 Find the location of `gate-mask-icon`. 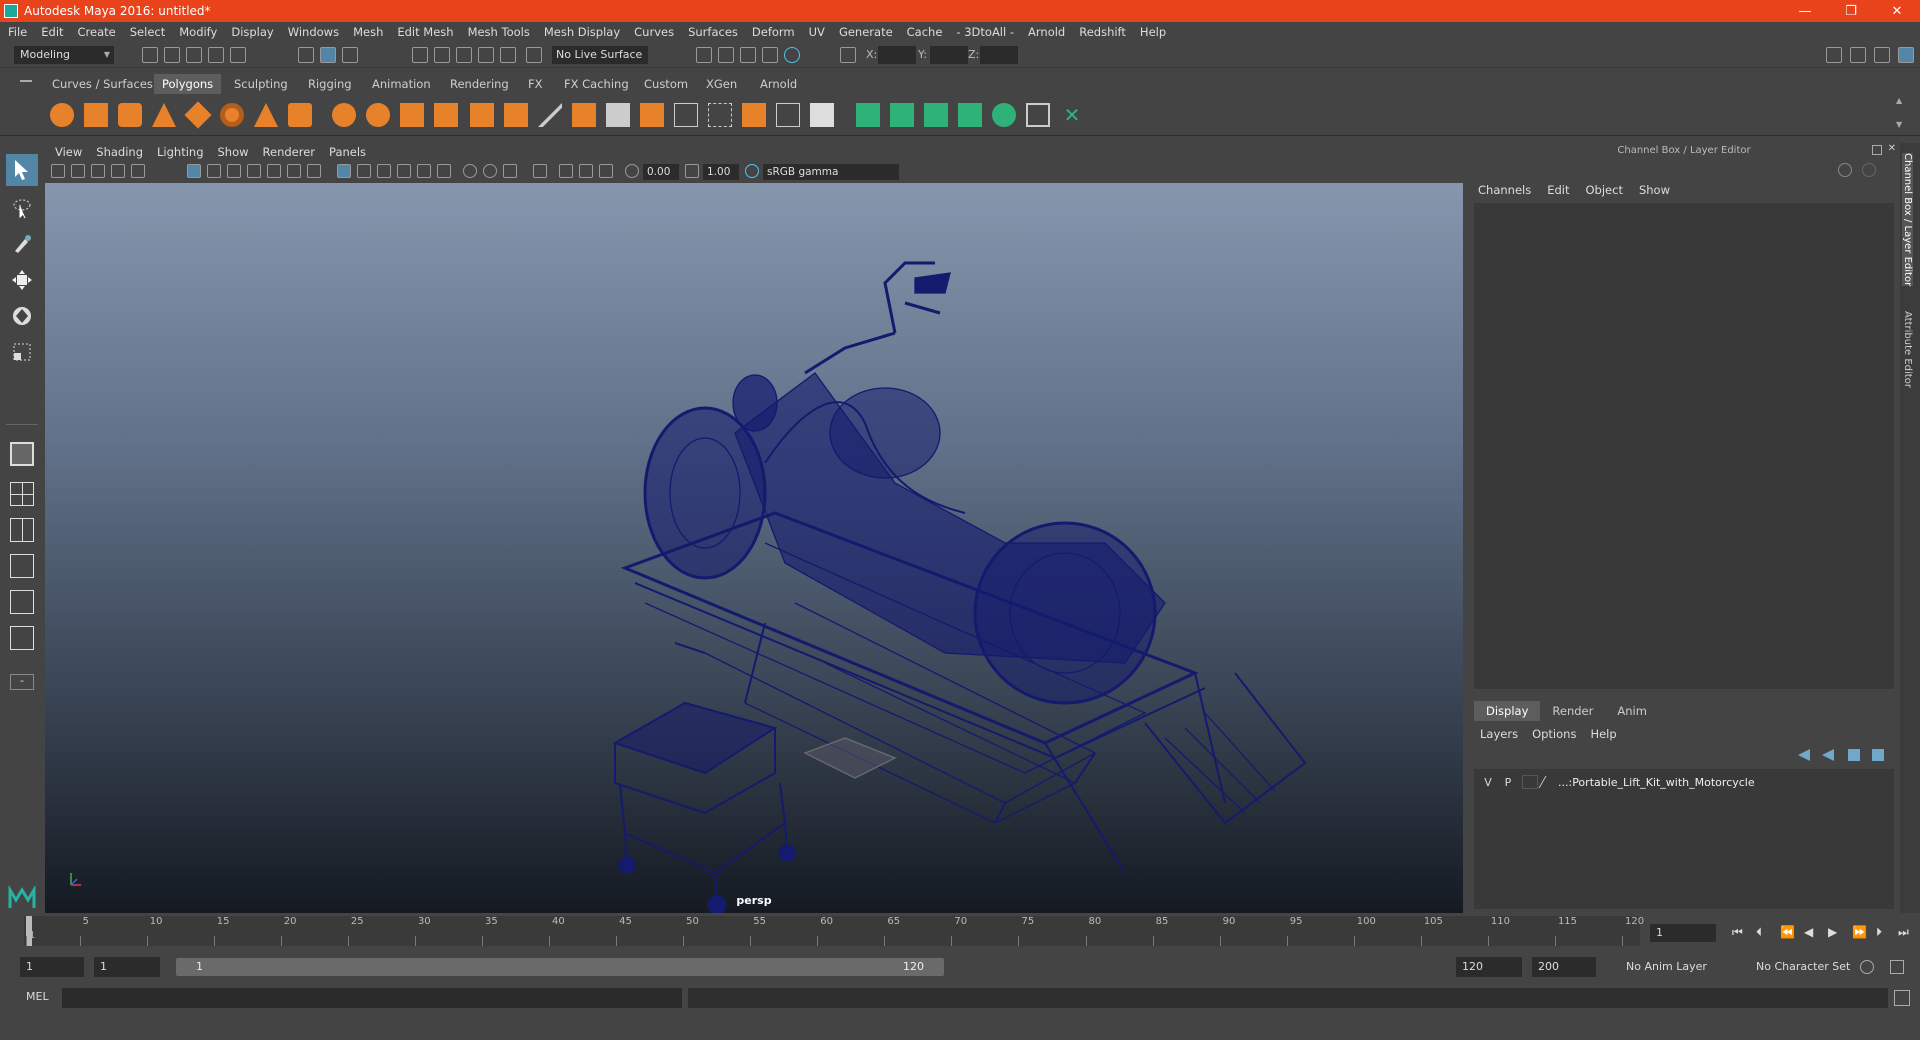

gate-mask-icon is located at coordinates (254, 171).